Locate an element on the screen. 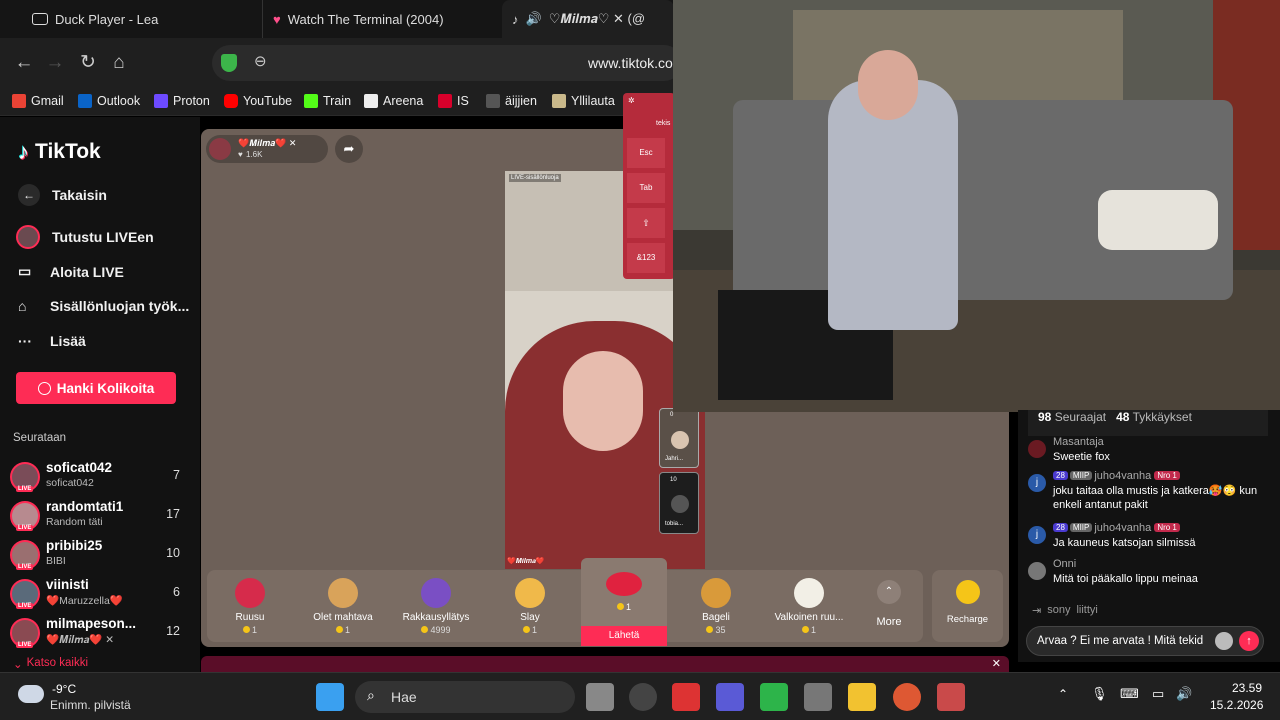 This screenshot has height=720, width=1280. key-esc: Esc is located at coordinates (646, 153).